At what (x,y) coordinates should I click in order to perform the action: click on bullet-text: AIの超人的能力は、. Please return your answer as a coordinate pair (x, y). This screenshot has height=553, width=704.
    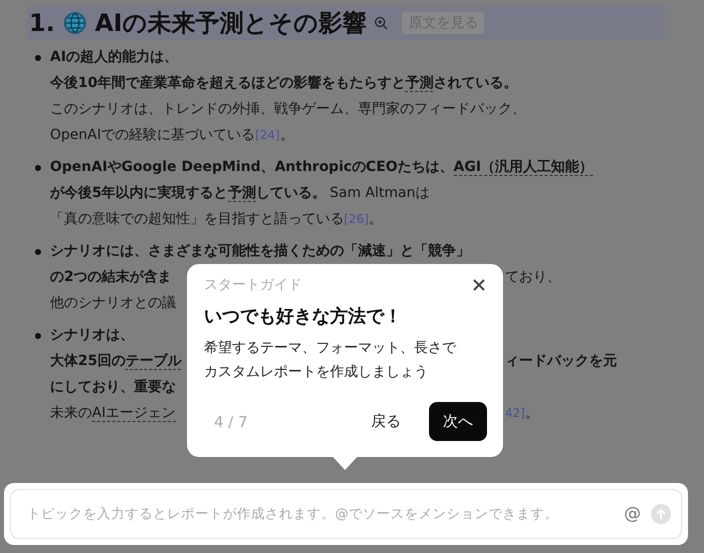
    Looking at the image, I should click on (114, 57).